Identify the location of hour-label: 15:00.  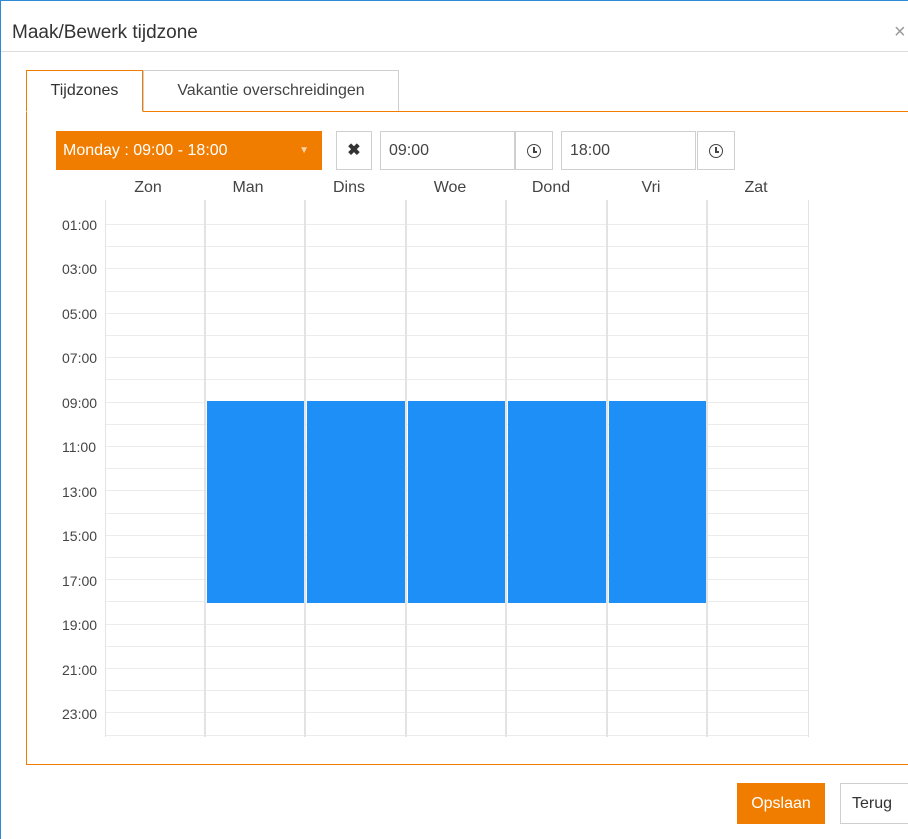
(80, 536).